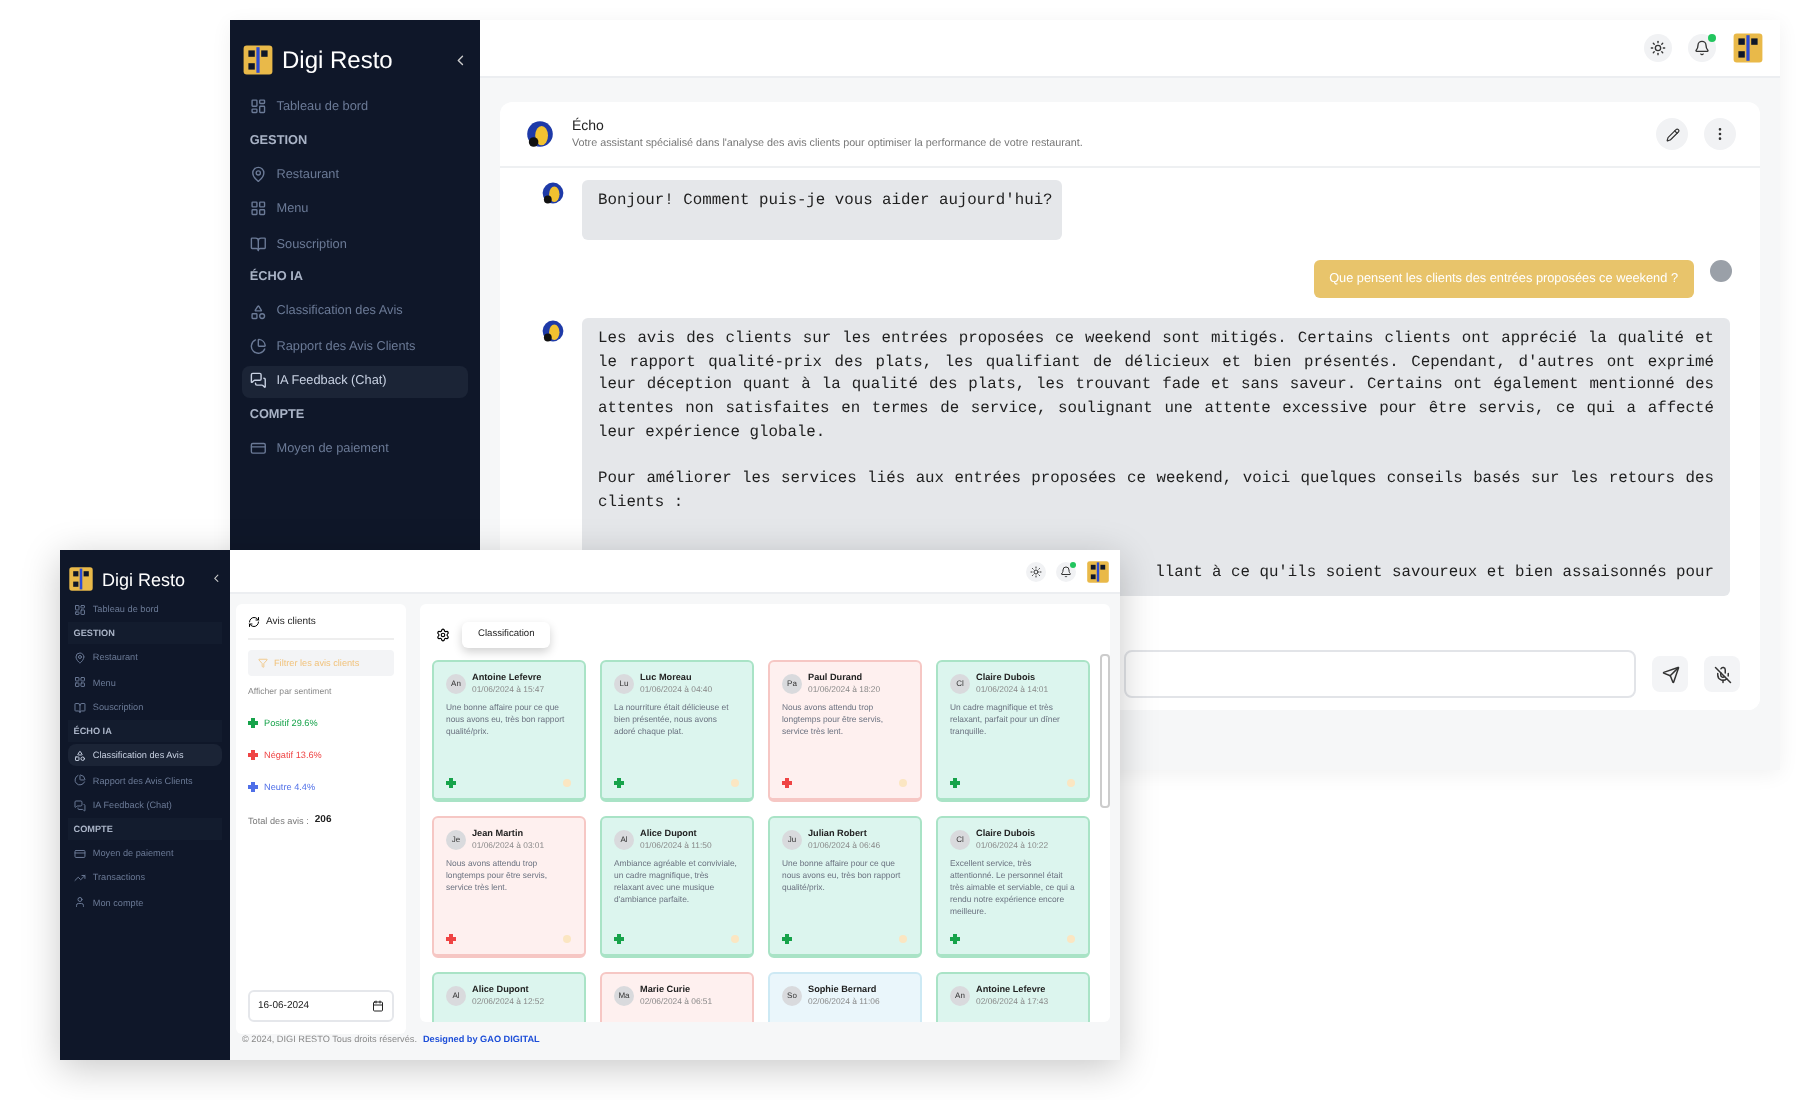 The height and width of the screenshot is (1100, 1802). What do you see at coordinates (378, 1006) in the screenshot?
I see `calendar-icon` at bounding box center [378, 1006].